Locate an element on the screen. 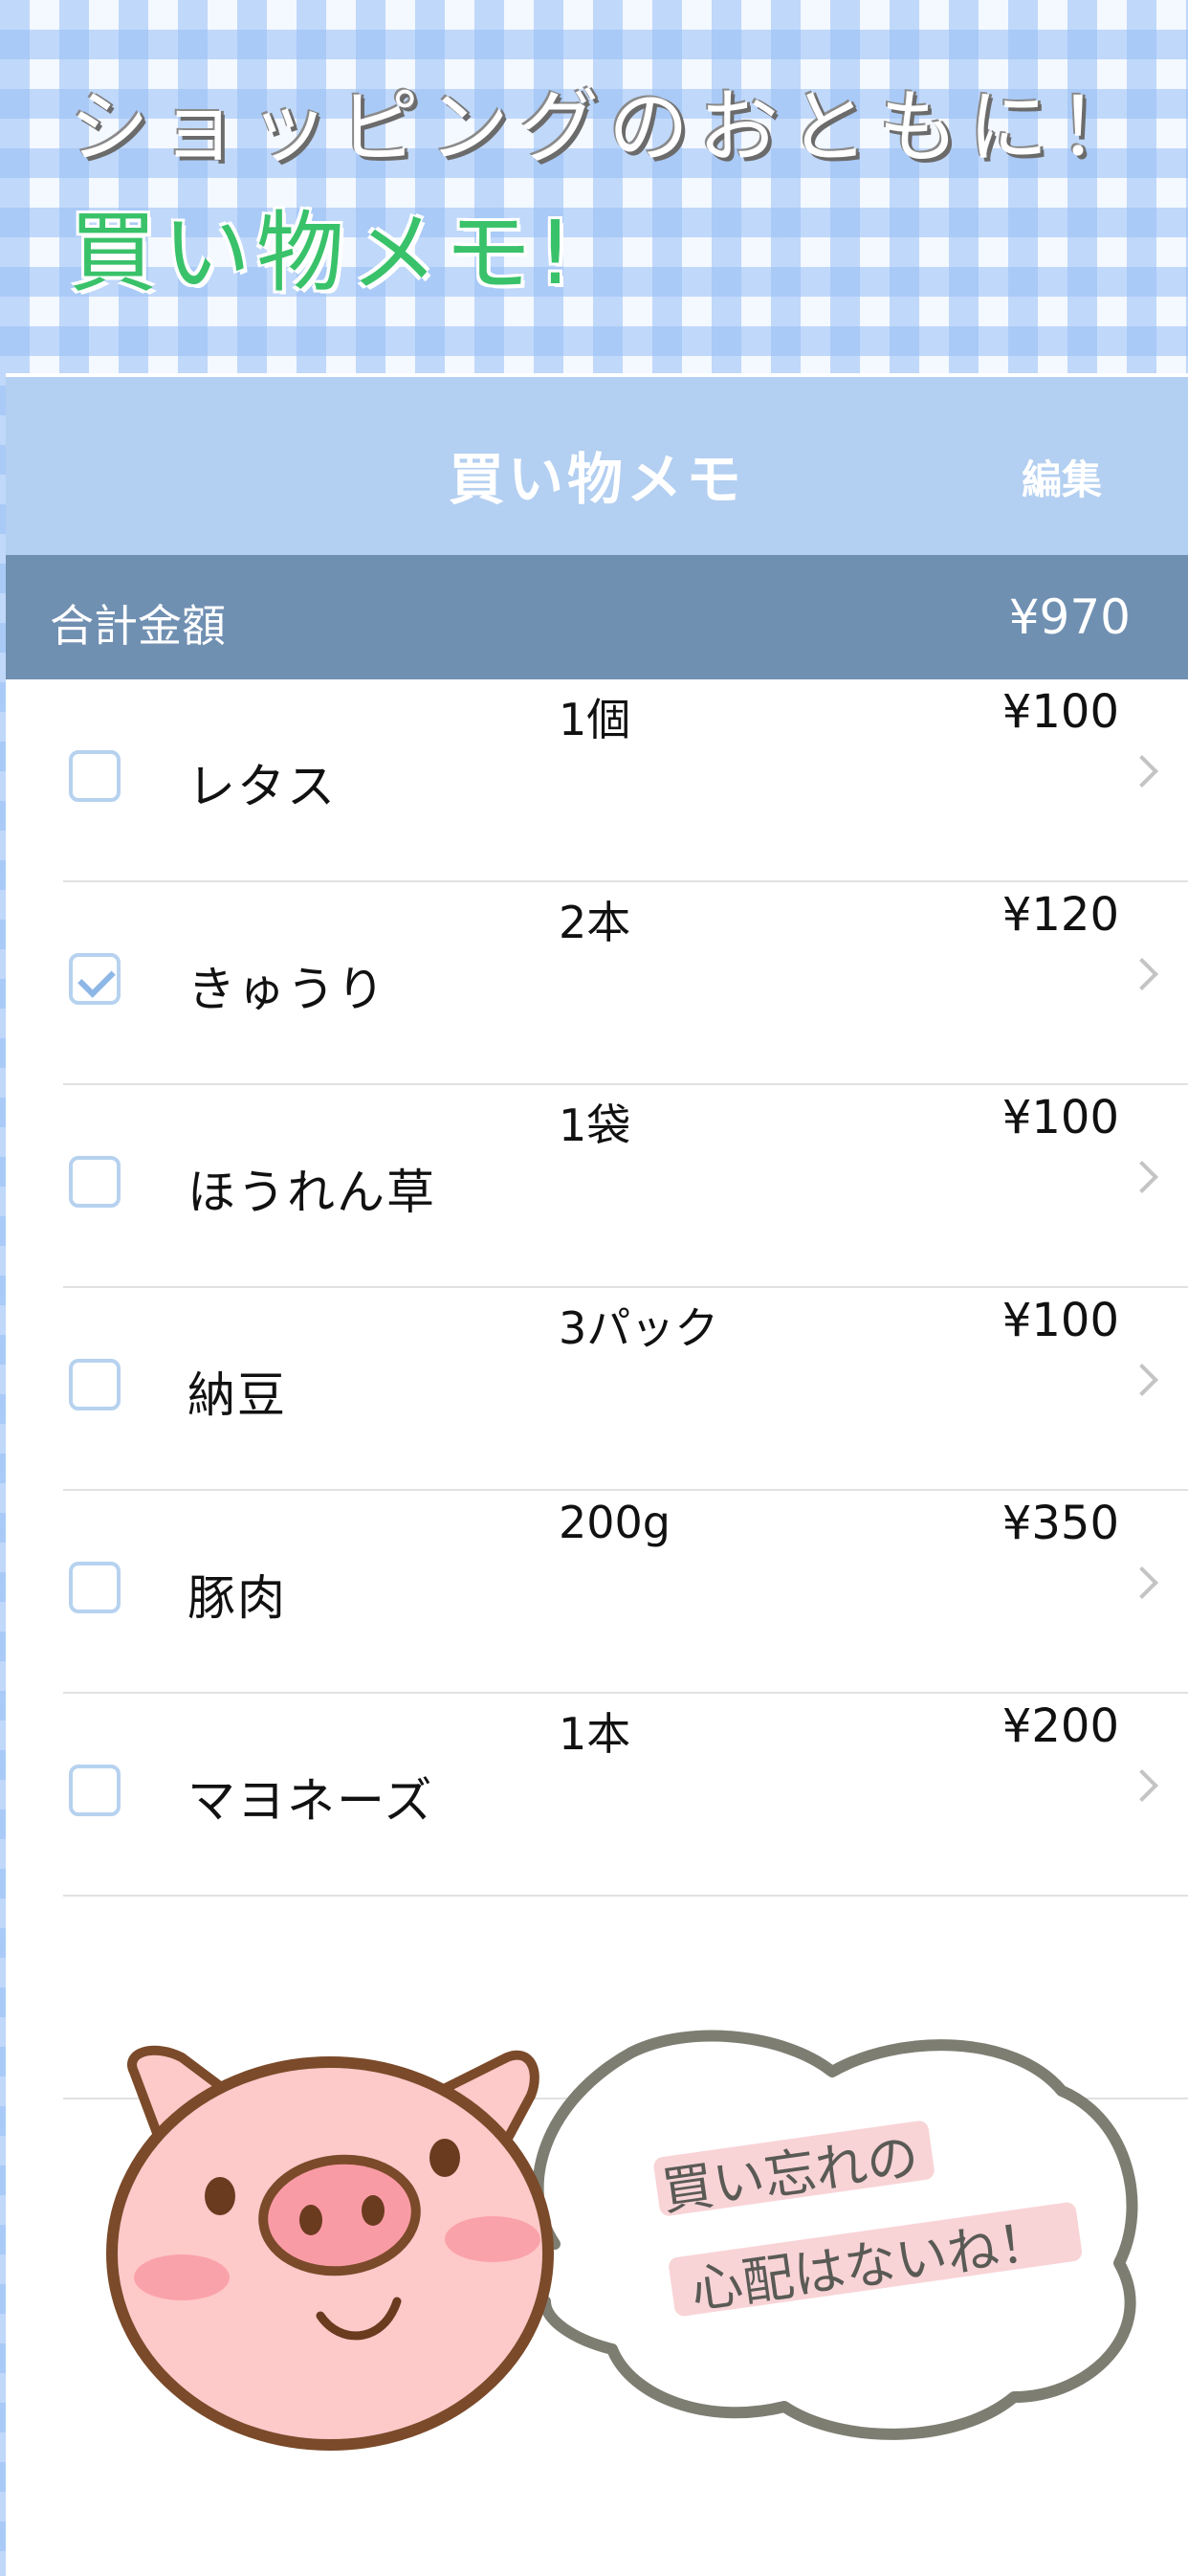  item-price: ¥350 is located at coordinates (1060, 1523).